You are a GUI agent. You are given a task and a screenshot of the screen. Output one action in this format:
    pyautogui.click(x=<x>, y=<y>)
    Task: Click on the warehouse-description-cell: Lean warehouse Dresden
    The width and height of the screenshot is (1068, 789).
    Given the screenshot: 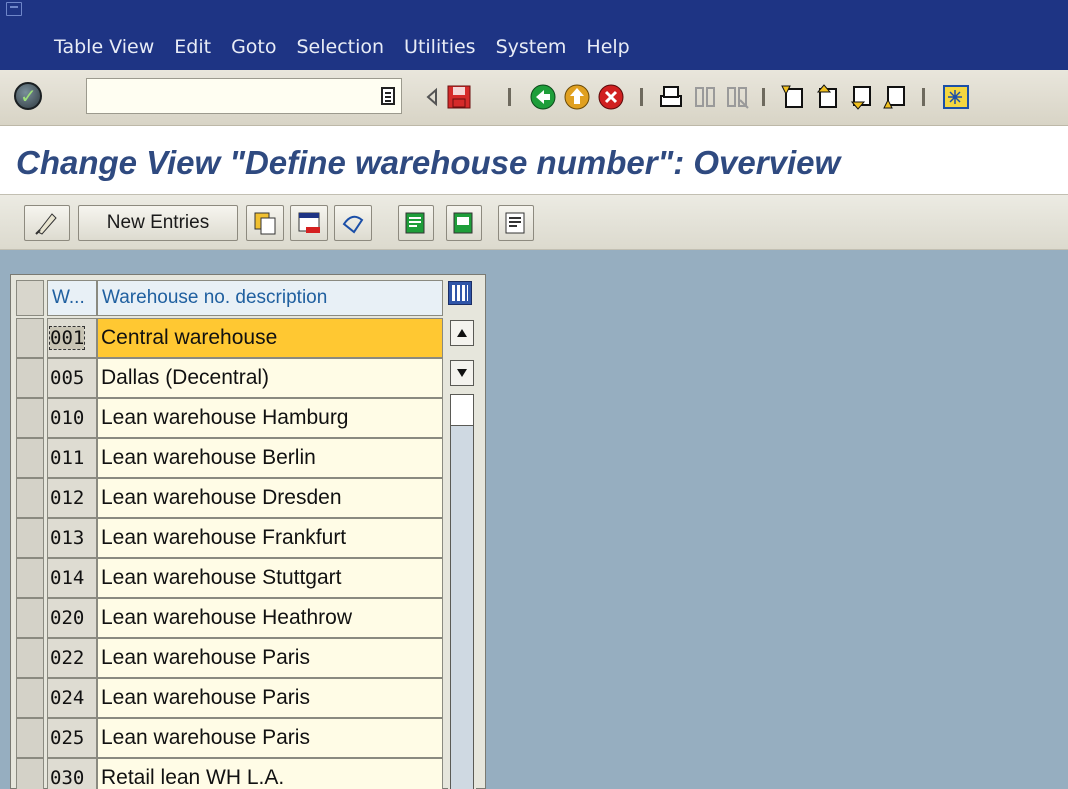 What is the action you would take?
    pyautogui.click(x=270, y=498)
    